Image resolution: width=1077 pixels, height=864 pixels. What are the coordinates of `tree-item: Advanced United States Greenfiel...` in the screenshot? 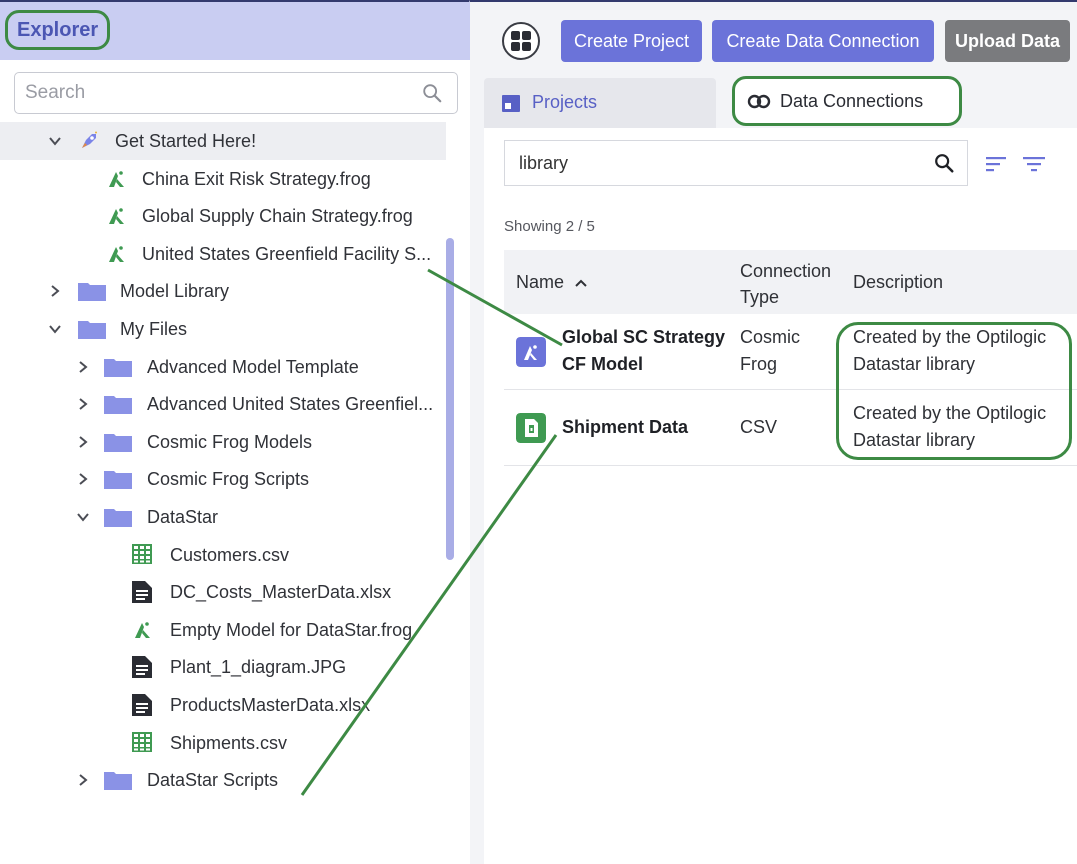 It's located at (223, 404).